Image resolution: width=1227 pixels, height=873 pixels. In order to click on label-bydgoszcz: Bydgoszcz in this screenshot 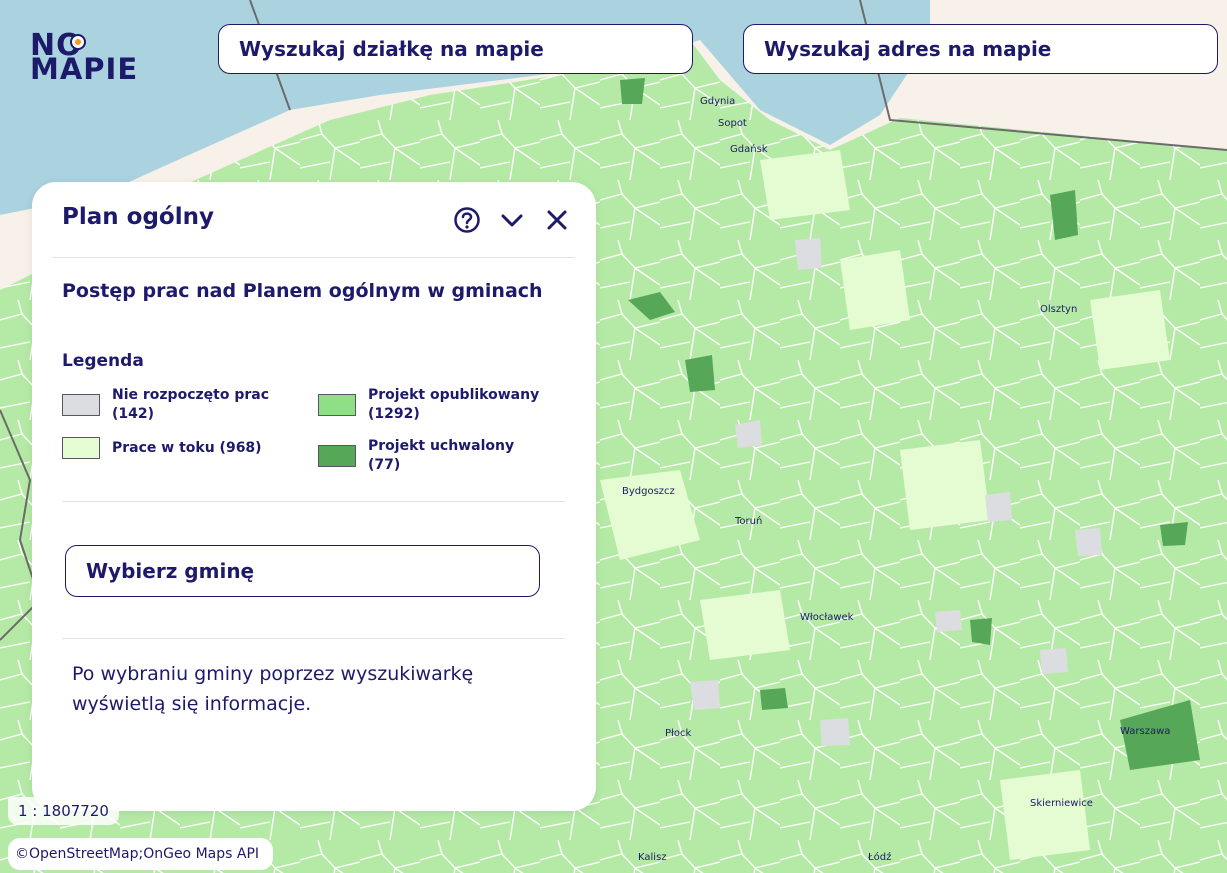, I will do `click(648, 491)`.